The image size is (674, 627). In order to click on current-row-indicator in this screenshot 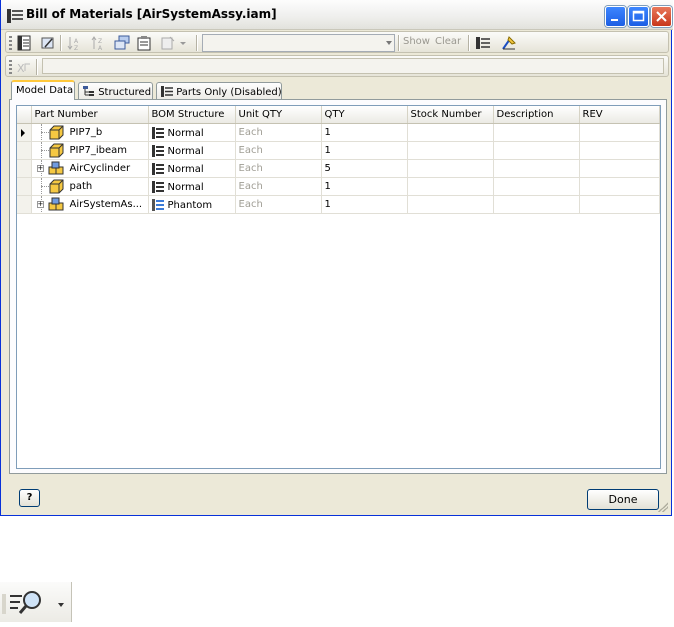, I will do `click(23, 132)`.